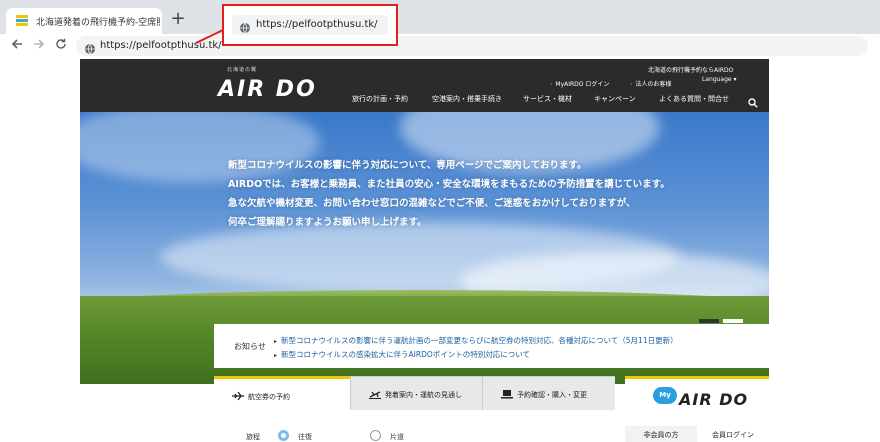 The image size is (880, 442). What do you see at coordinates (719, 79) in the screenshot?
I see `language-selector: Language ▾` at bounding box center [719, 79].